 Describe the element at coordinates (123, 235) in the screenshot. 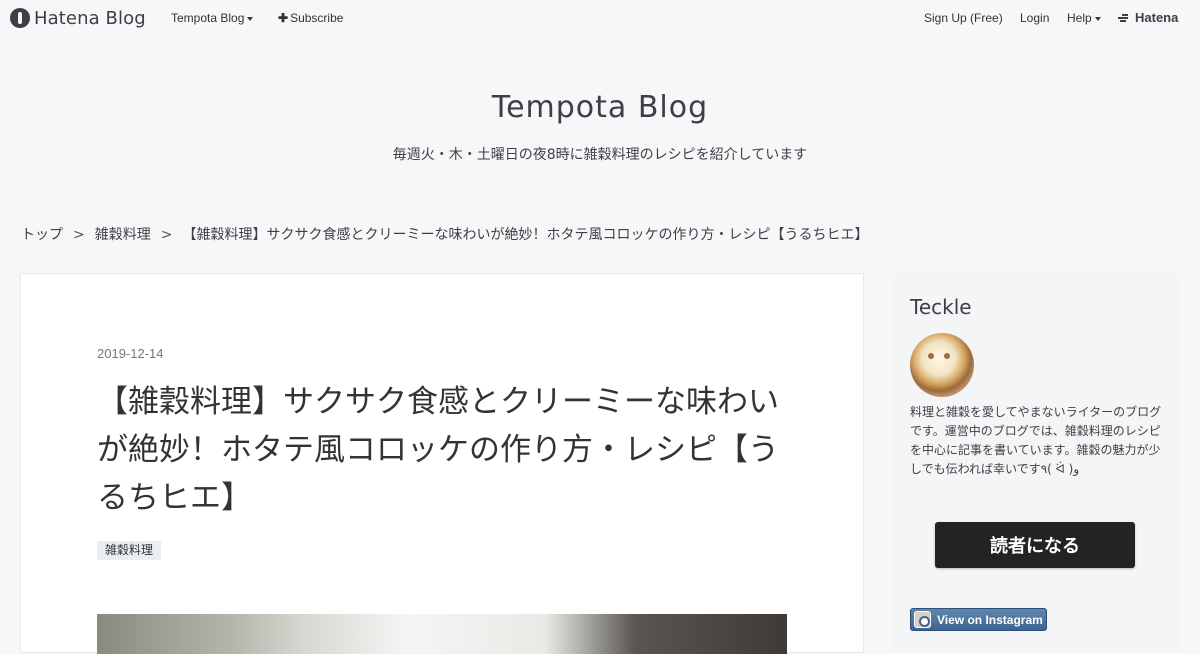

I see `breadcrumb-item-category: 雑穀料理` at that location.